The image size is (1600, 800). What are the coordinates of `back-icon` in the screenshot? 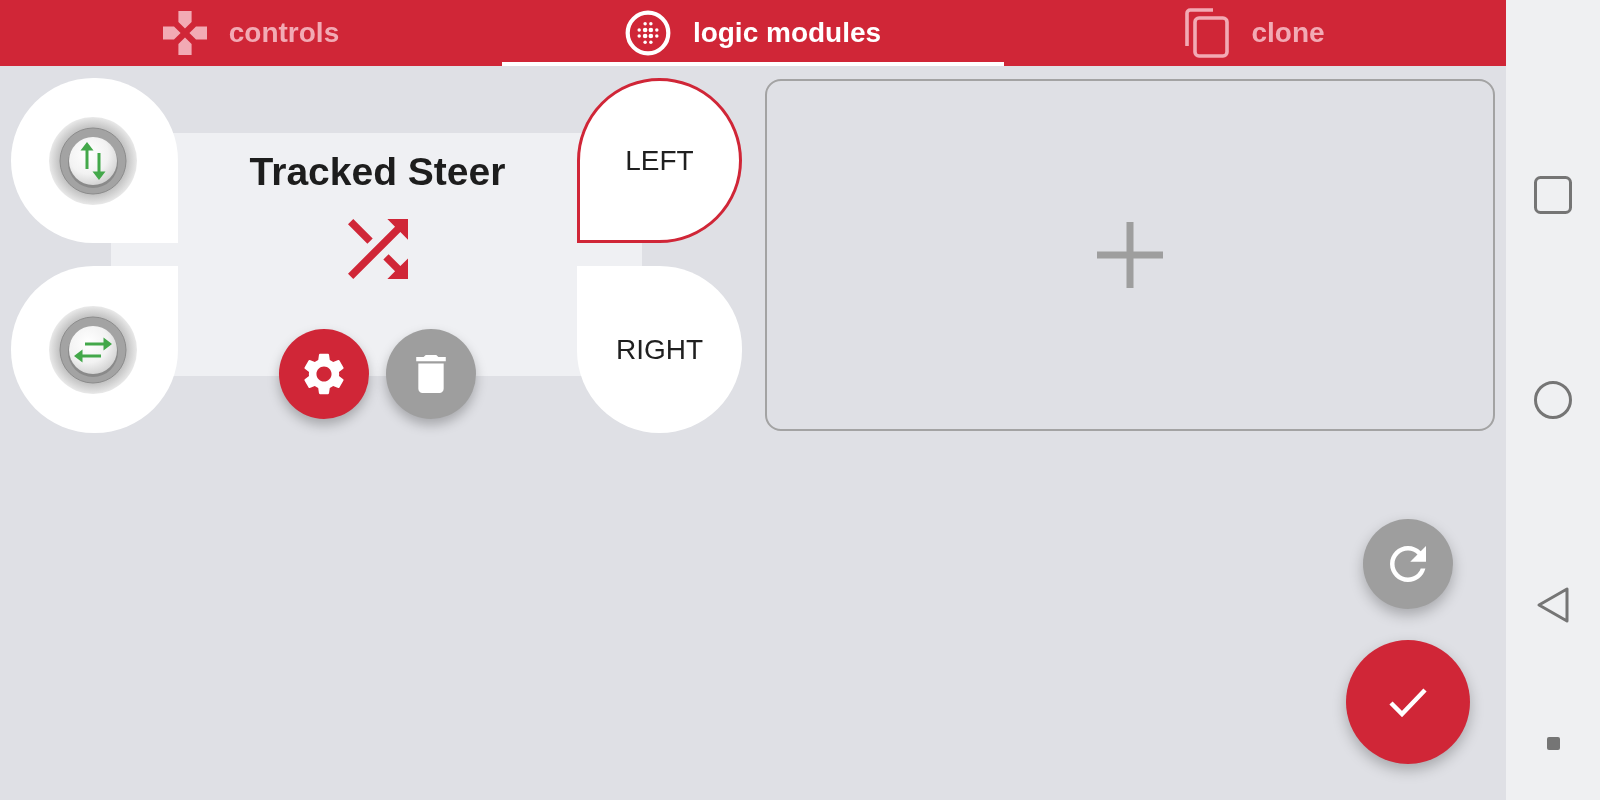 It's located at (1553, 605).